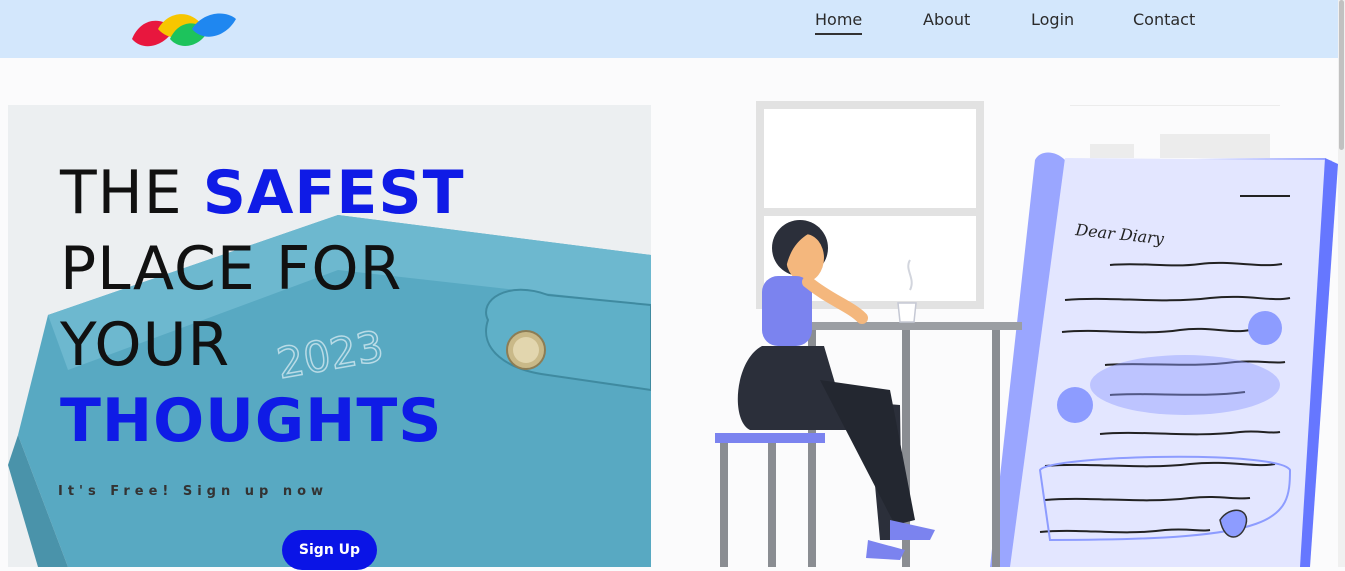 This screenshot has height=571, width=1345. What do you see at coordinates (329, 550) in the screenshot?
I see `signup-button: Sign Up` at bounding box center [329, 550].